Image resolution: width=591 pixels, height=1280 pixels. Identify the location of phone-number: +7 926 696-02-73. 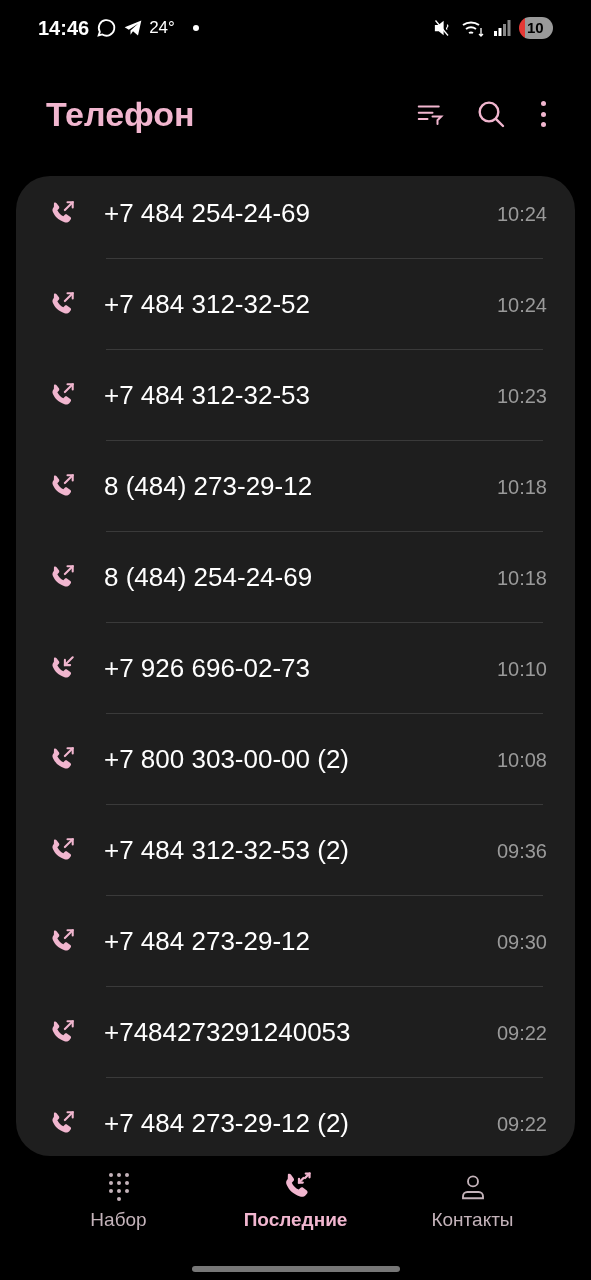
(207, 668).